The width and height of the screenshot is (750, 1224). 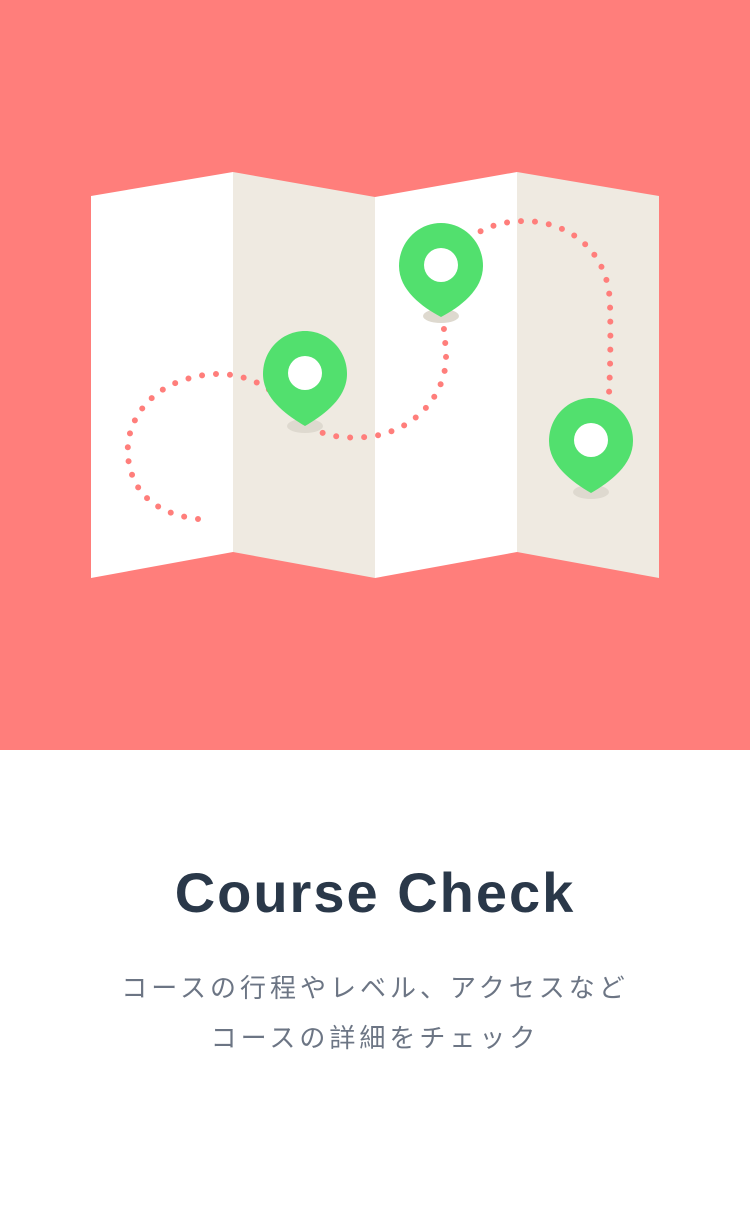 I want to click on feature-description-line-1: コースの行程やレベル、アクセスなど, so click(x=375, y=989).